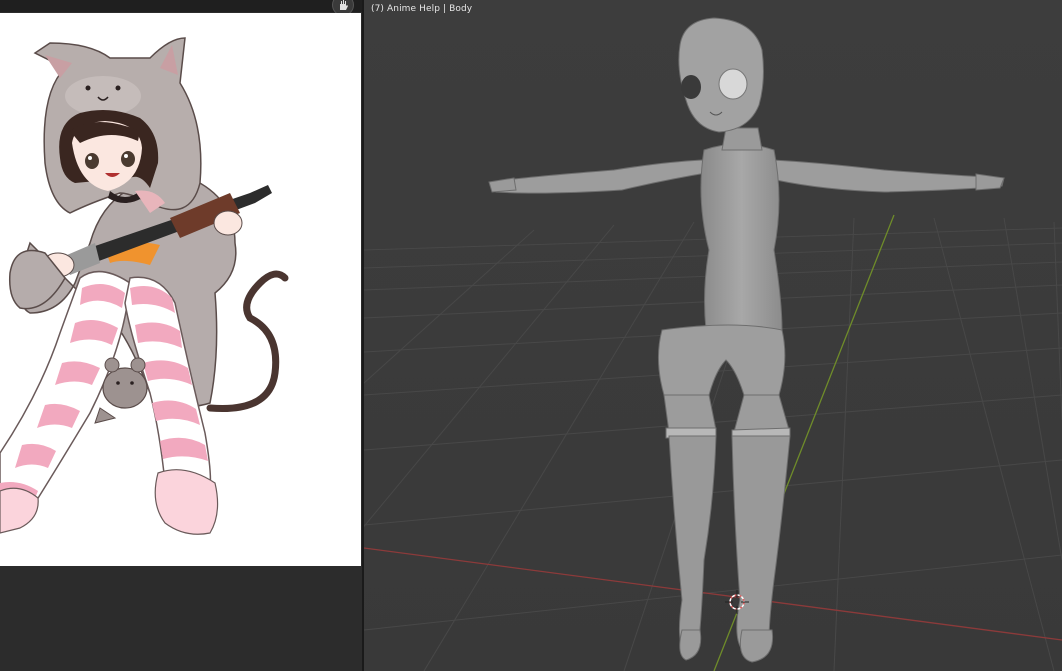 The image size is (1062, 671). What do you see at coordinates (422, 9) in the screenshot?
I see `viewport-object-label: (7) Anime Help | Body` at bounding box center [422, 9].